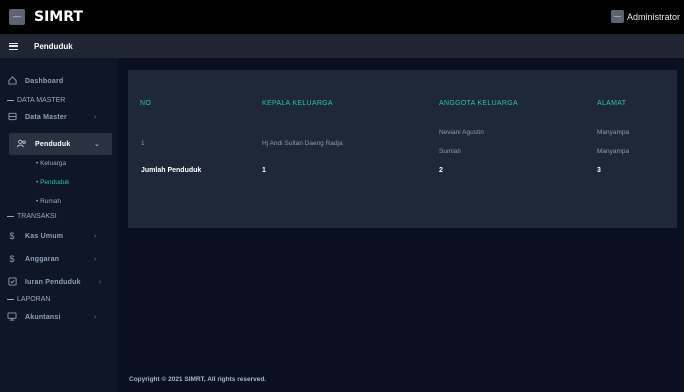  What do you see at coordinates (32, 216) in the screenshot?
I see `section-transaksi: TRANSAKSI` at bounding box center [32, 216].